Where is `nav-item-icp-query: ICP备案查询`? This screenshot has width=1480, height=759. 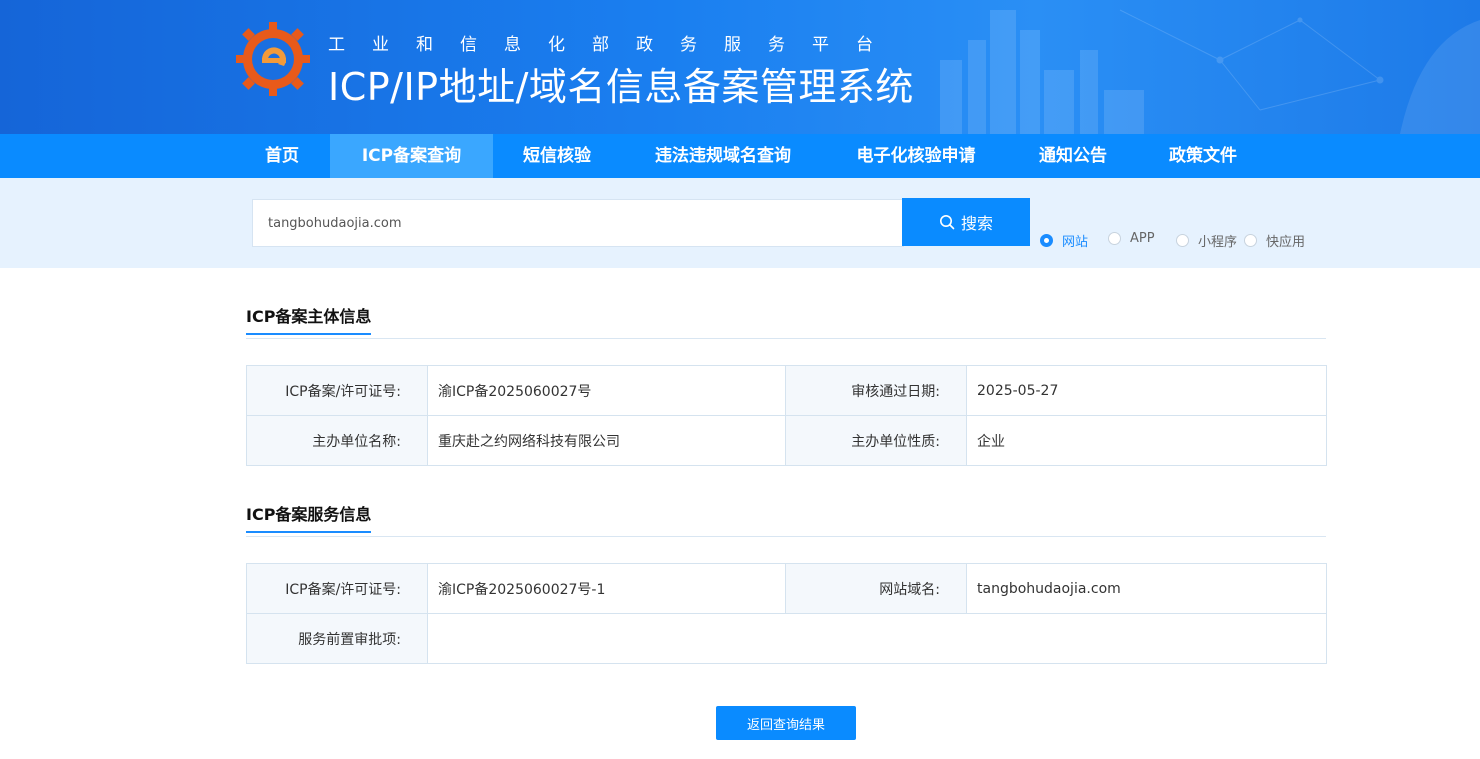 nav-item-icp-query: ICP备案查询 is located at coordinates (411, 156).